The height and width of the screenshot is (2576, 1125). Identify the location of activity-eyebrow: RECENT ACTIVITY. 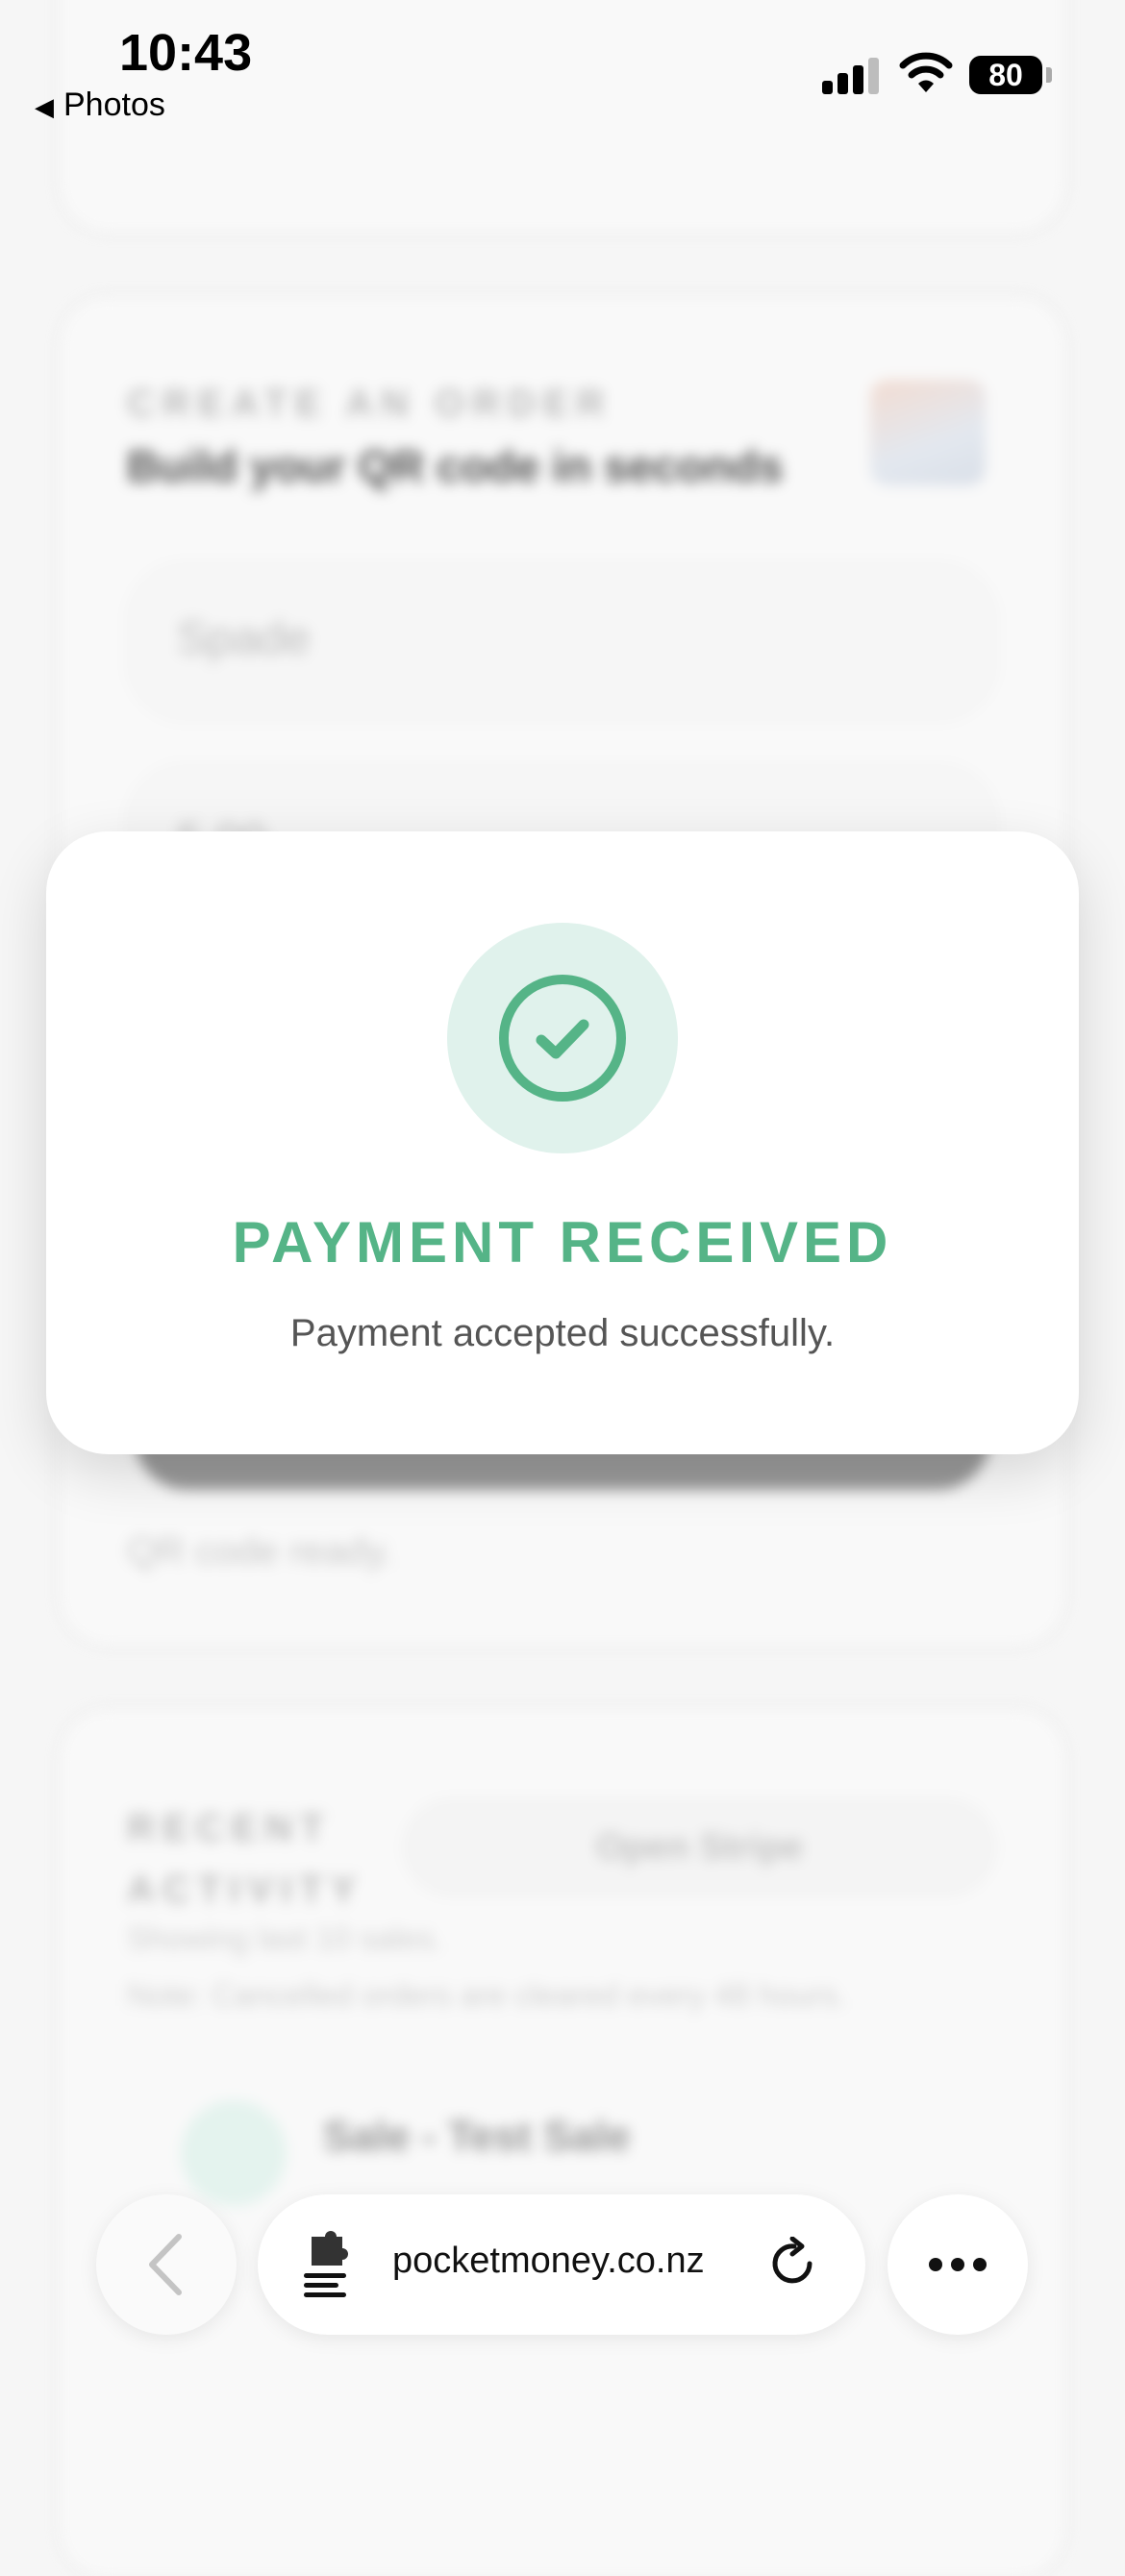
(245, 1859).